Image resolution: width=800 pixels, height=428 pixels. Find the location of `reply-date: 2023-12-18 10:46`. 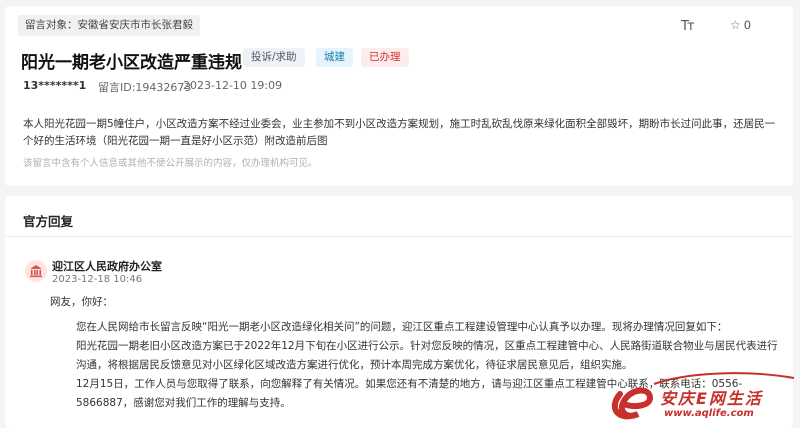

reply-date: 2023-12-18 10:46 is located at coordinates (97, 279).